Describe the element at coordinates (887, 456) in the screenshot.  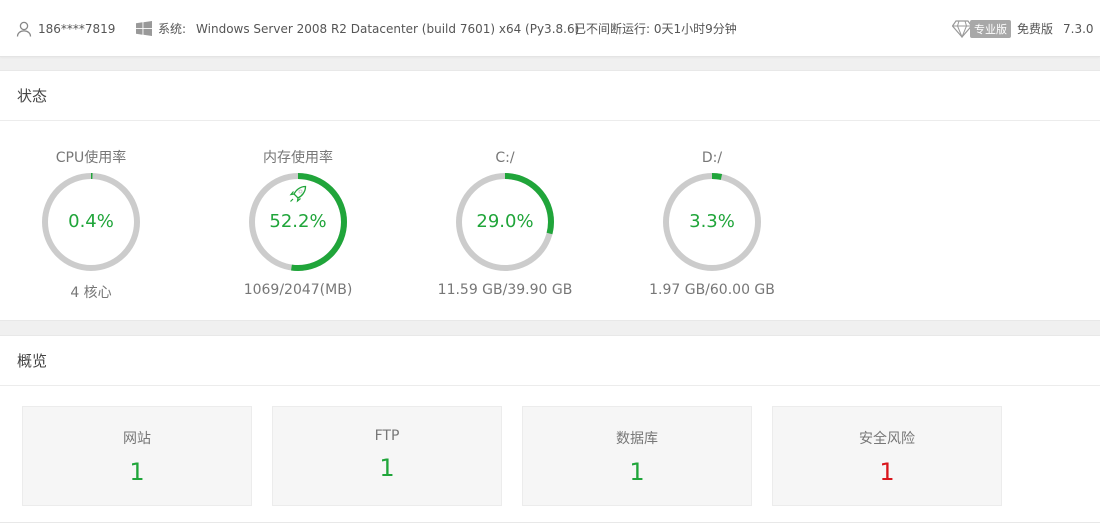
I see `overview-card-security-risk: 安全风险 1` at that location.